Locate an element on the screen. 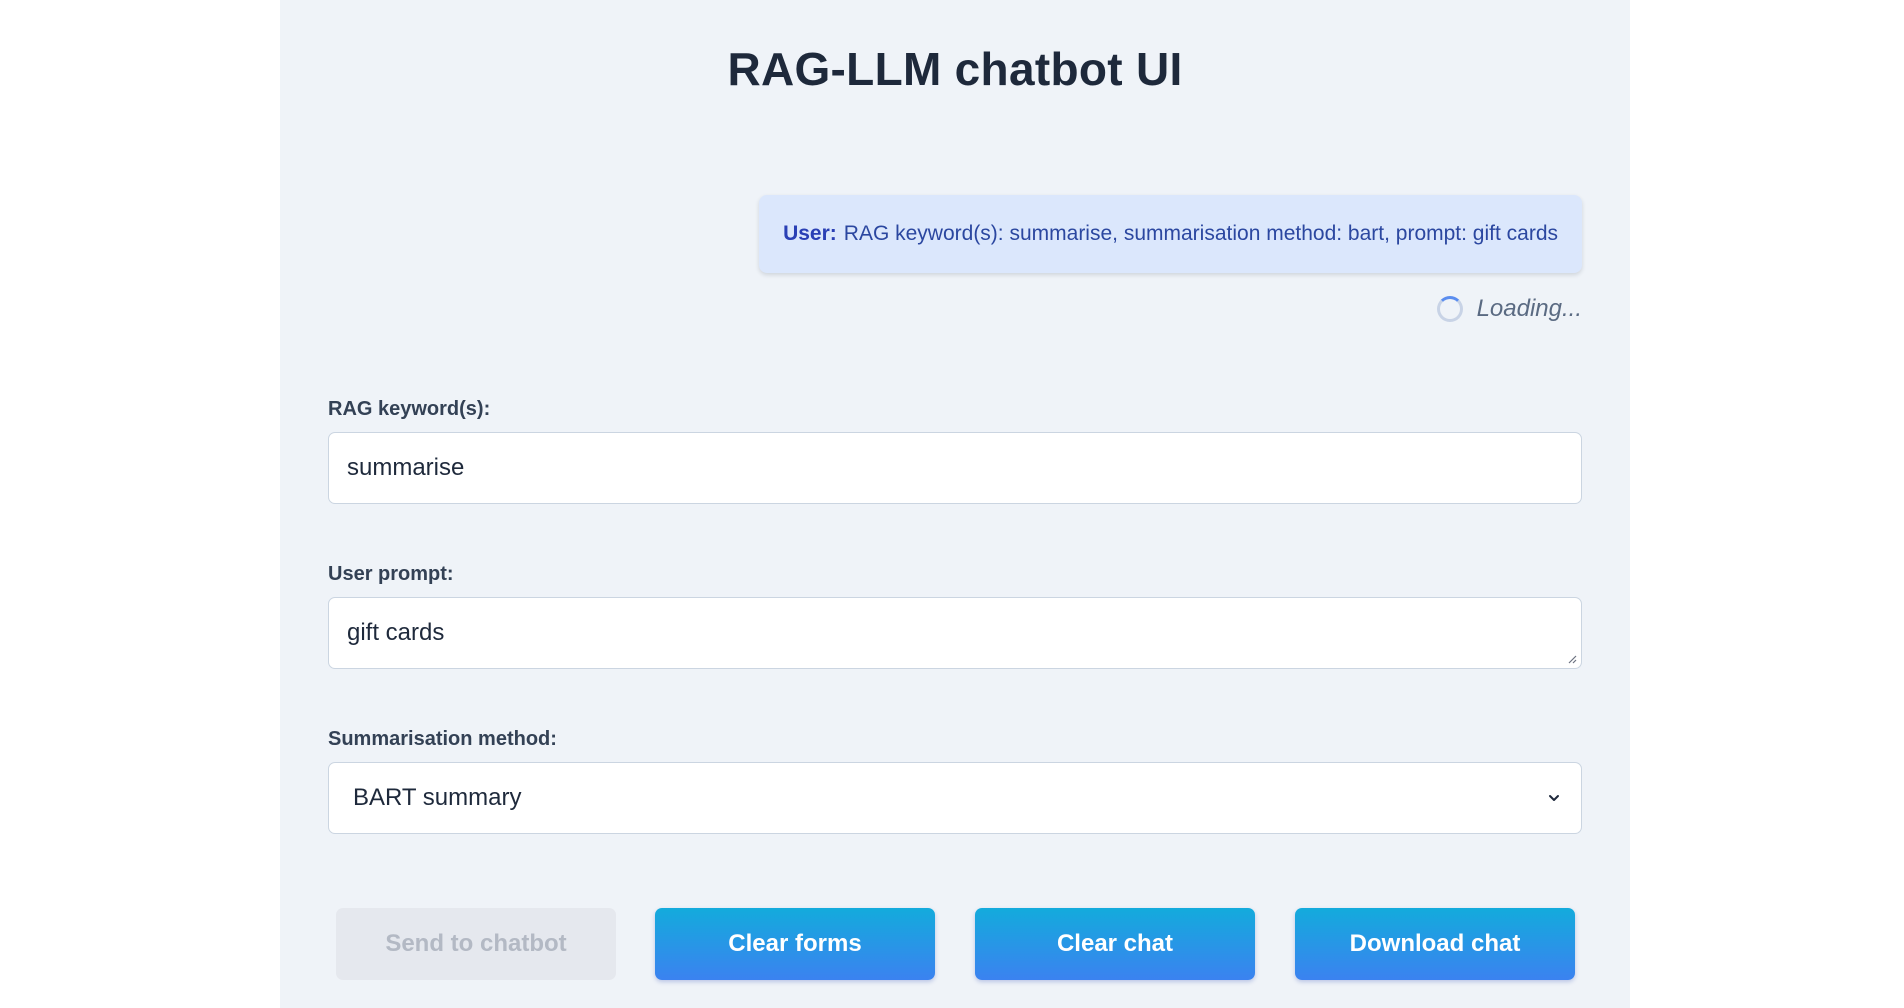 The width and height of the screenshot is (1904, 1008). user-prompt-textarea: gift cards is located at coordinates (955, 633).